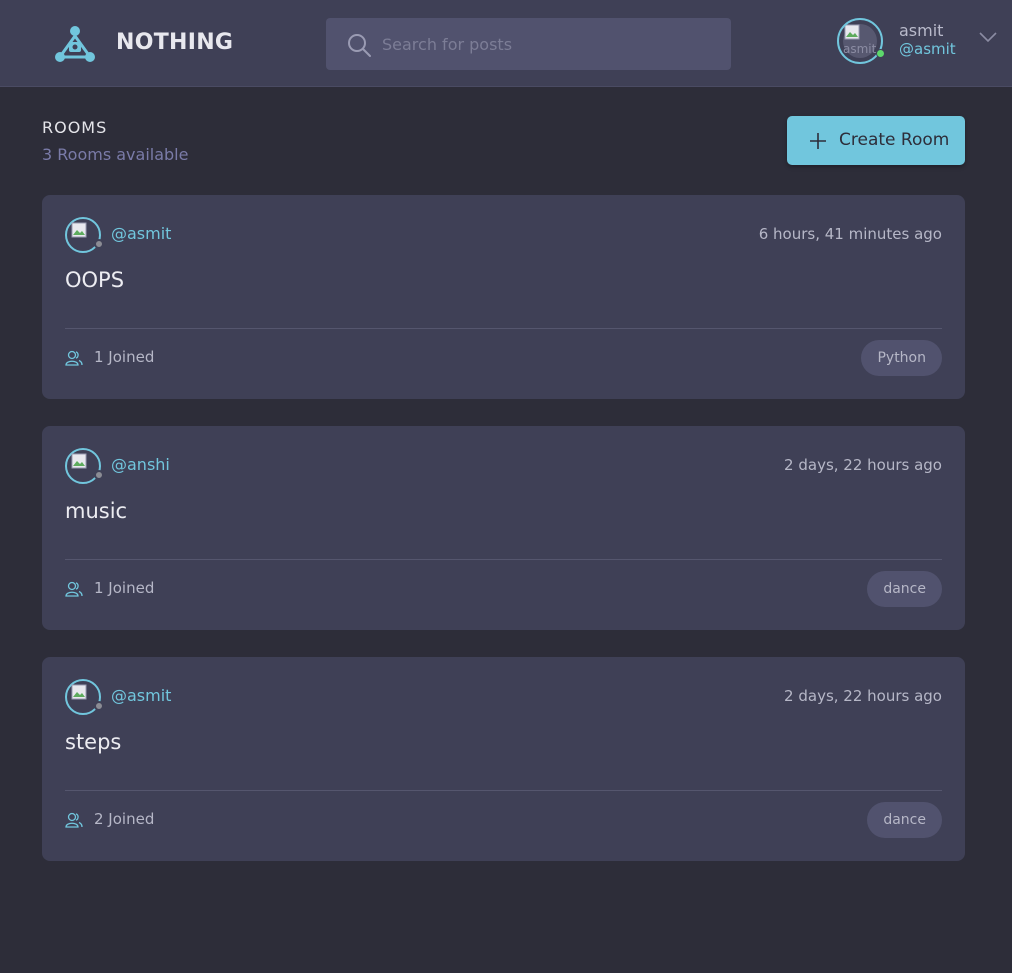 The height and width of the screenshot is (973, 1012). I want to click on create-room-label: Create Room, so click(894, 140).